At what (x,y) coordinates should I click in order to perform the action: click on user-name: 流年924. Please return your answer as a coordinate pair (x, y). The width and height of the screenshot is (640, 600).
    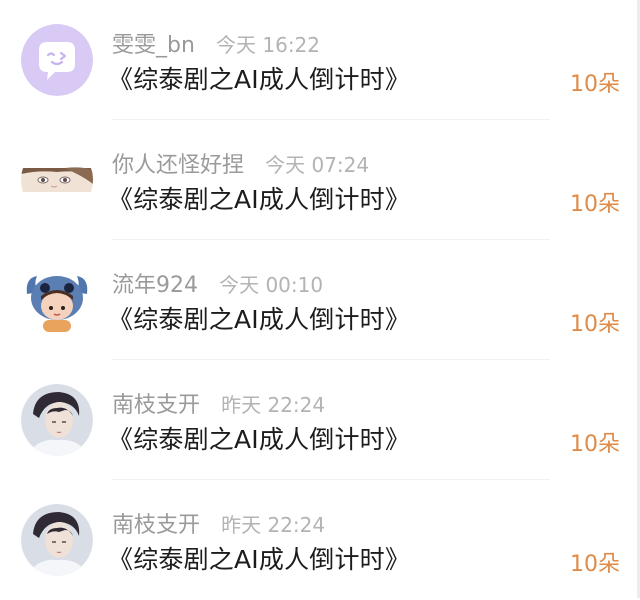
    Looking at the image, I should click on (155, 283).